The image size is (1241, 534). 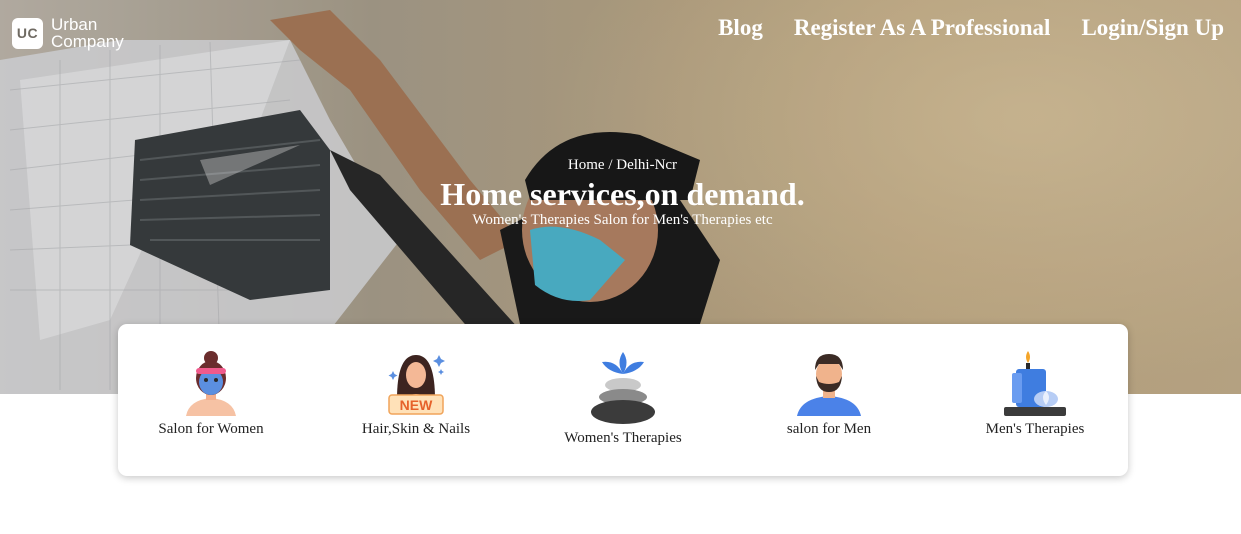 I want to click on uc-logo-mark: UC, so click(x=27, y=33).